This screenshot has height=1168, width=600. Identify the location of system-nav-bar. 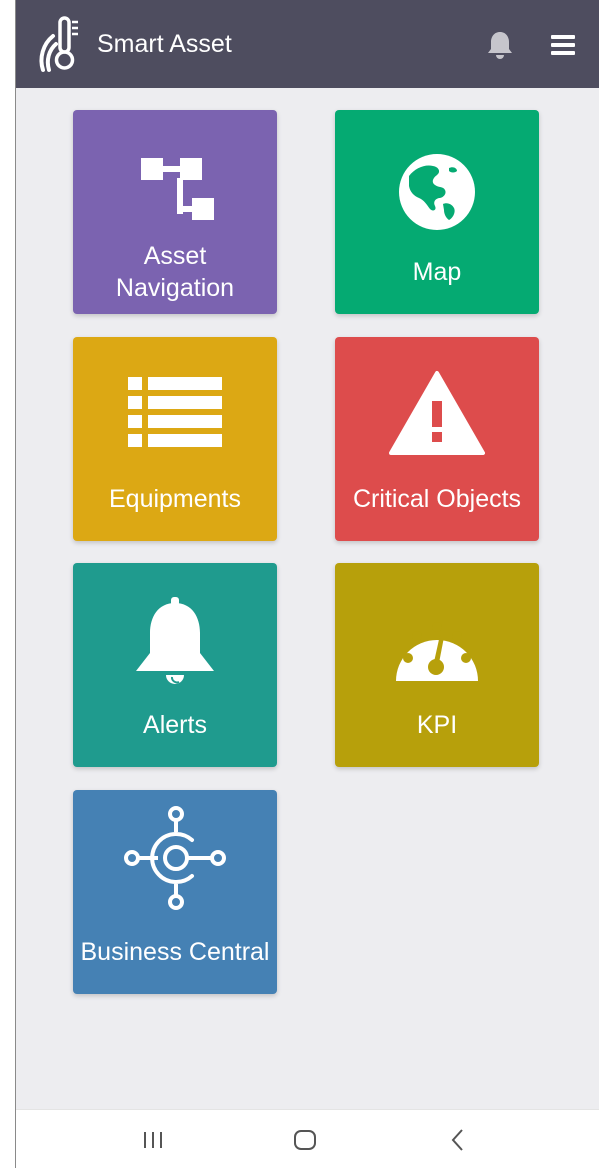
(307, 1138).